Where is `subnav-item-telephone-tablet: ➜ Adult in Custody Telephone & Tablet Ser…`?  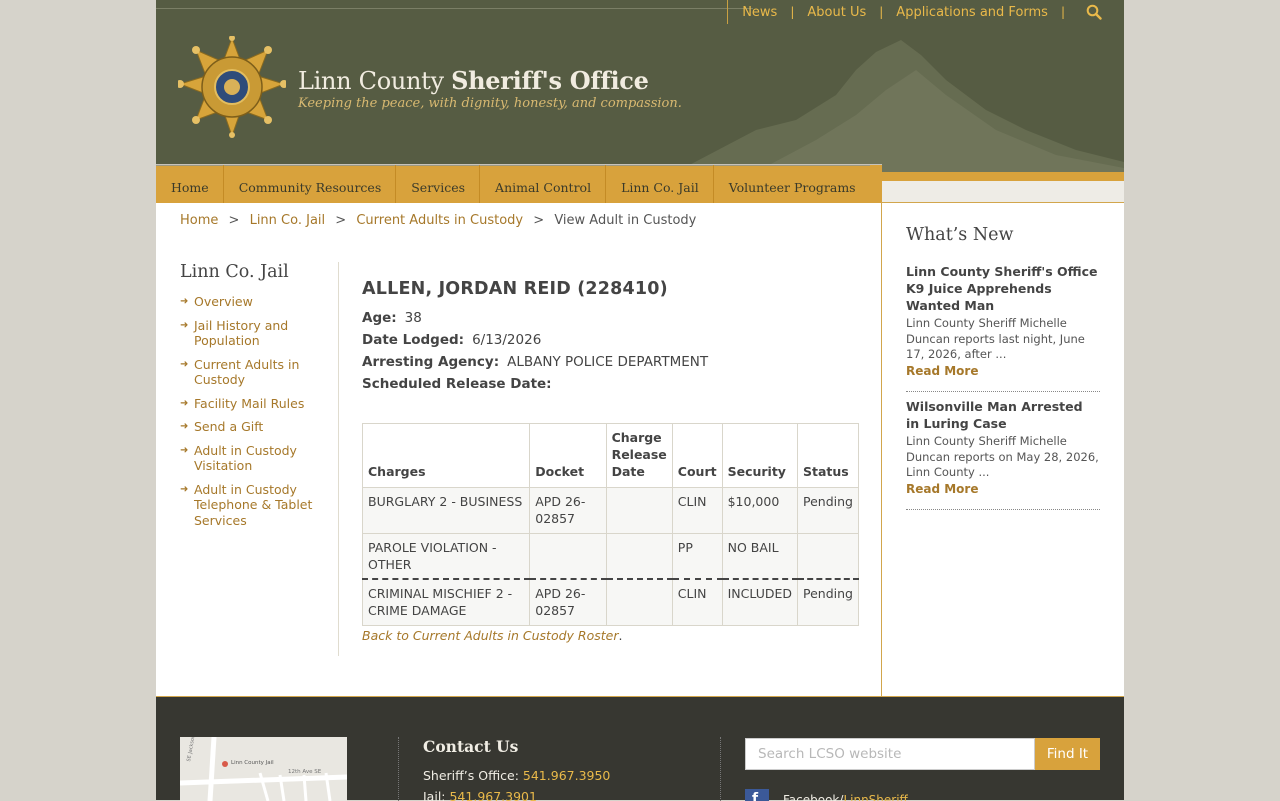 subnav-item-telephone-tablet: ➜ Adult in Custody Telephone & Tablet Ser… is located at coordinates (248, 505).